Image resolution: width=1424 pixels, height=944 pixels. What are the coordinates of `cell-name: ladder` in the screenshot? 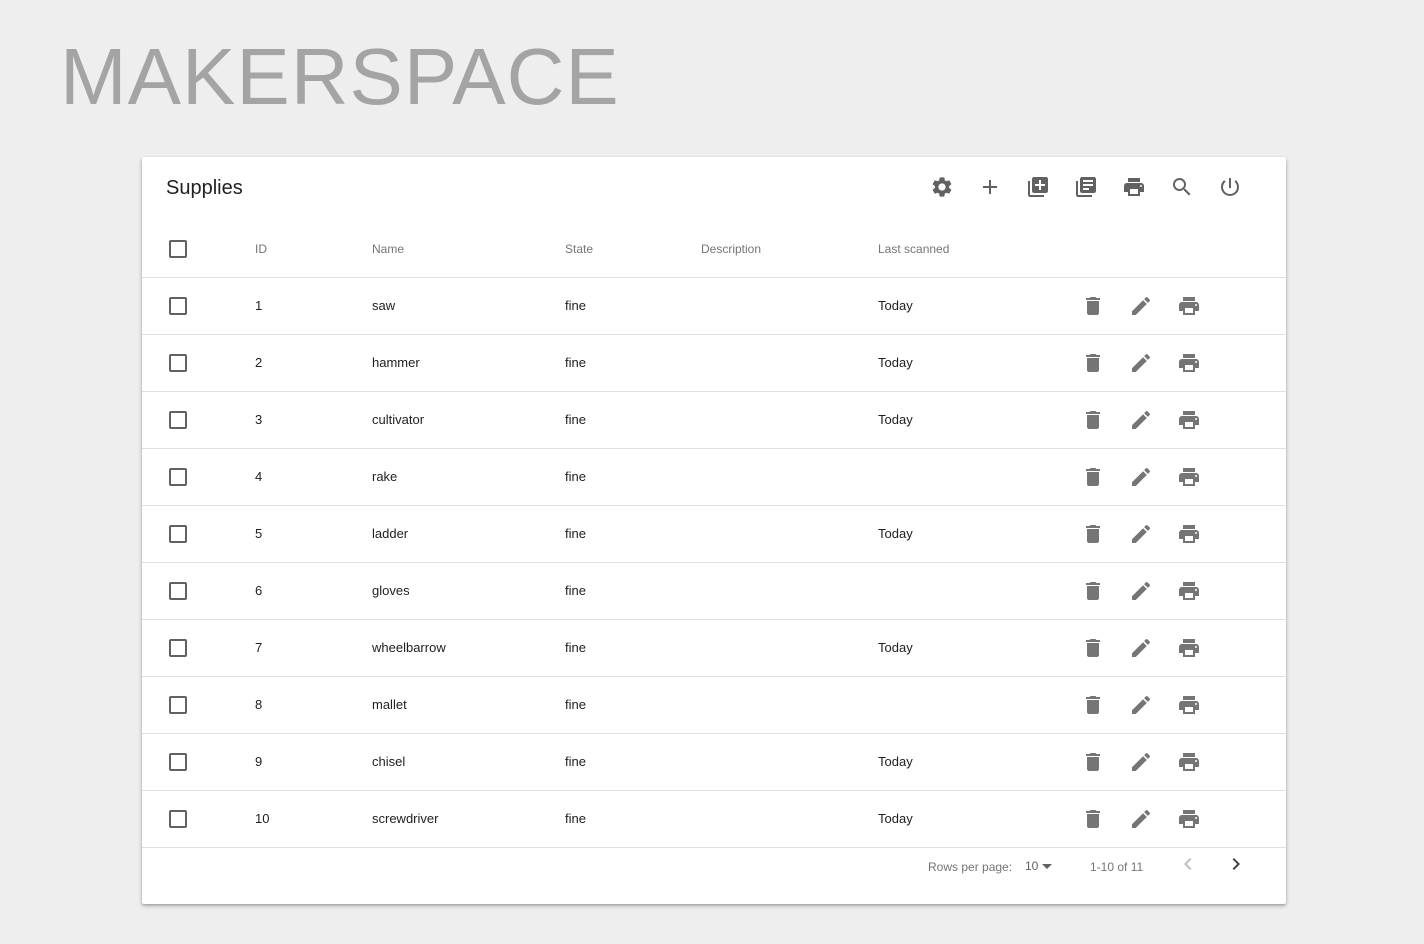 It's located at (390, 533).